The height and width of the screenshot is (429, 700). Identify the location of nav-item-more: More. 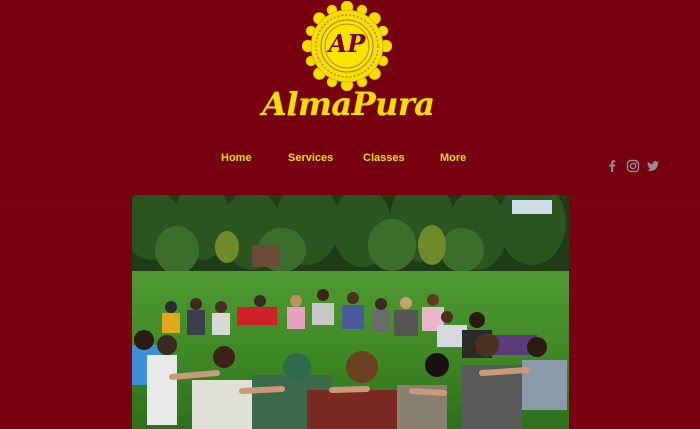
(453, 158).